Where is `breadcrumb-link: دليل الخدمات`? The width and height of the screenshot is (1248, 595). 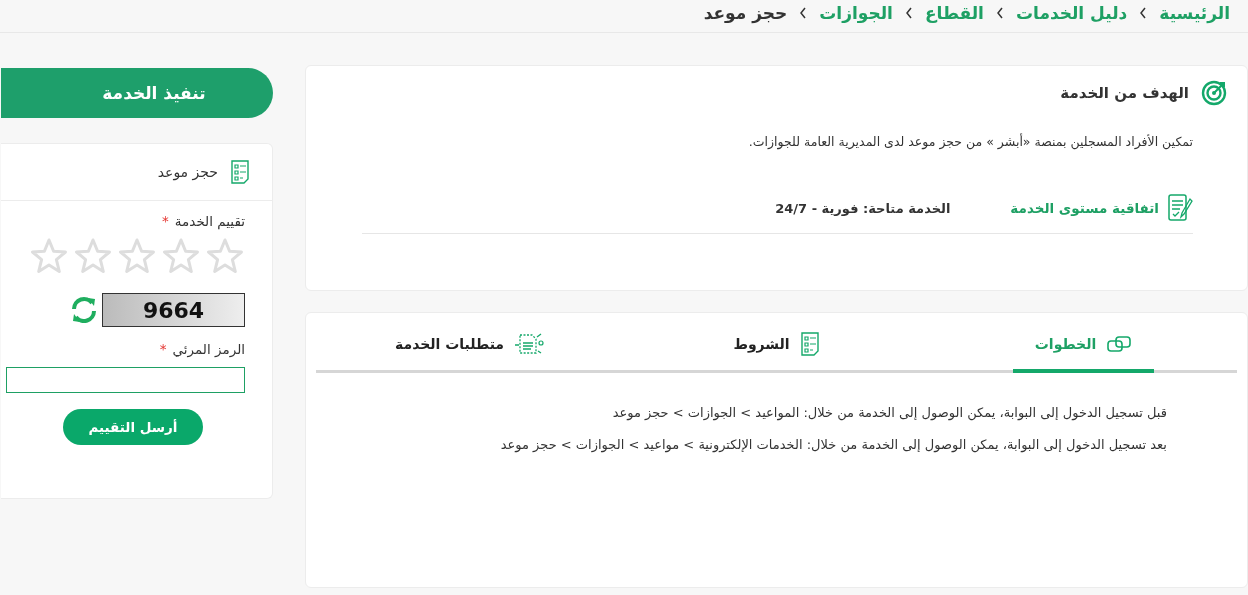
breadcrumb-link: دليل الخدمات is located at coordinates (1071, 13).